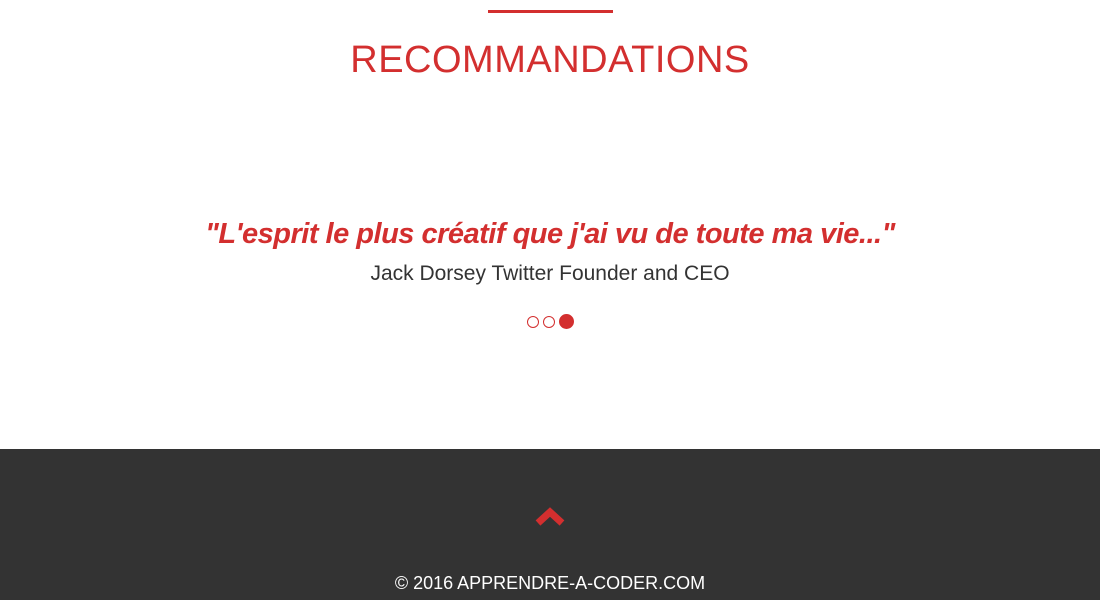 This screenshot has height=600, width=1100. Describe the element at coordinates (550, 11) in the screenshot. I see `title-divider` at that location.